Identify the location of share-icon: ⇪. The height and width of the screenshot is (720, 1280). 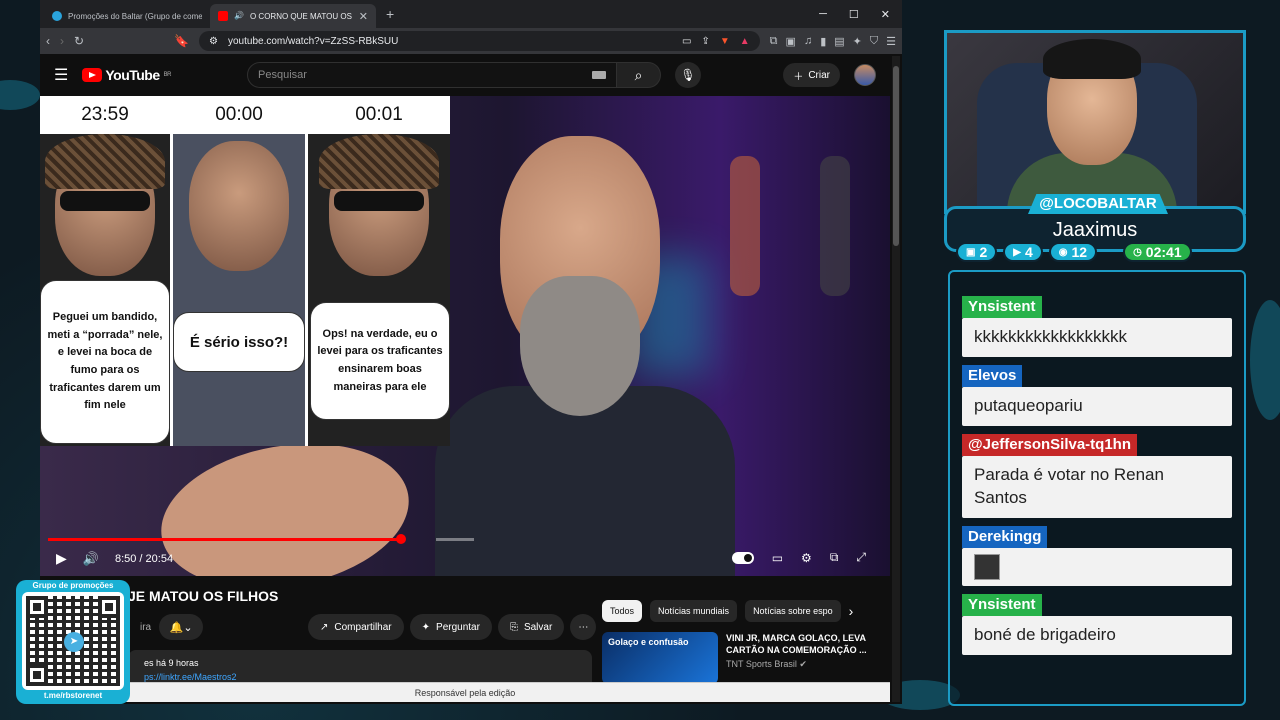
(705, 41).